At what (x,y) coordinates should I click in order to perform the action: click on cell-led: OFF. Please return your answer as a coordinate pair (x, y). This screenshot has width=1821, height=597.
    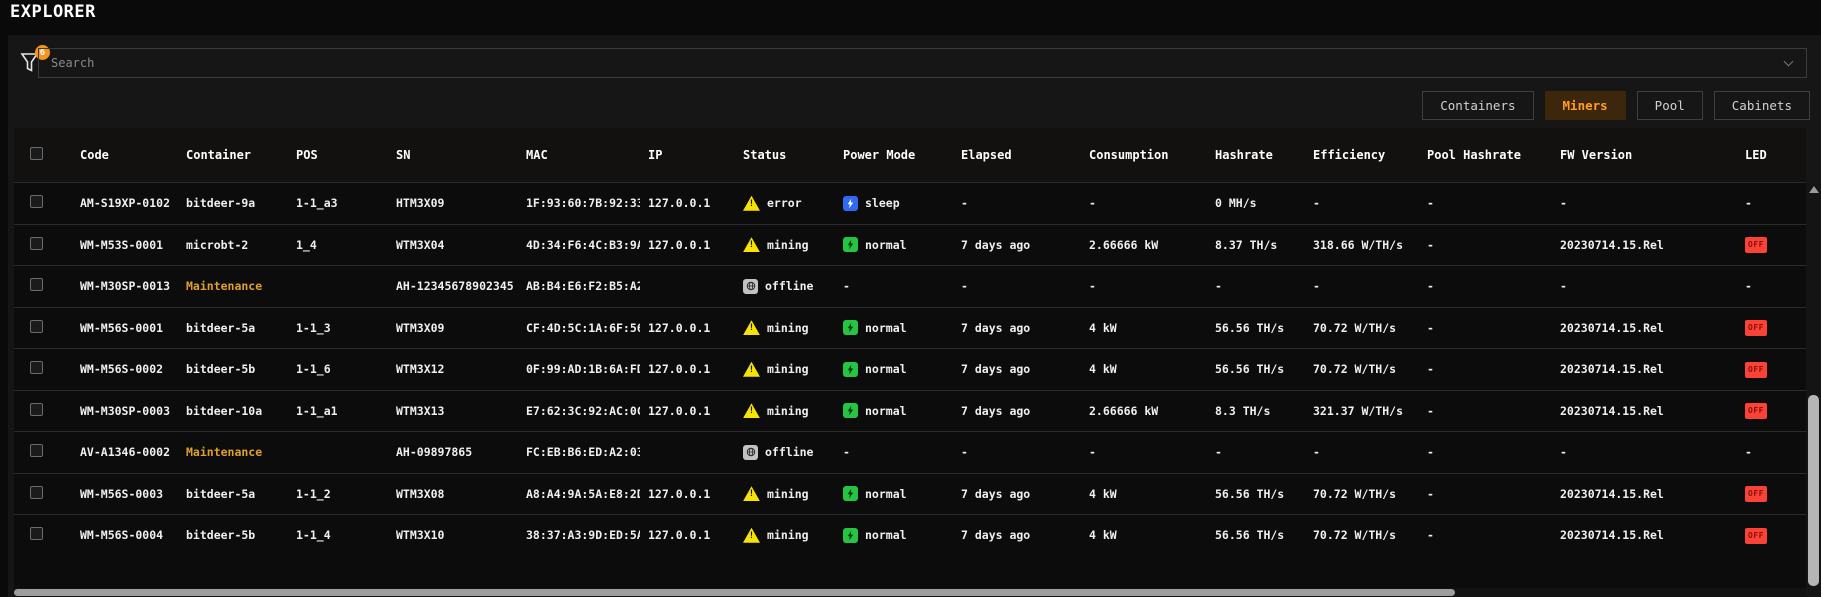
    Looking at the image, I should click on (1771, 494).